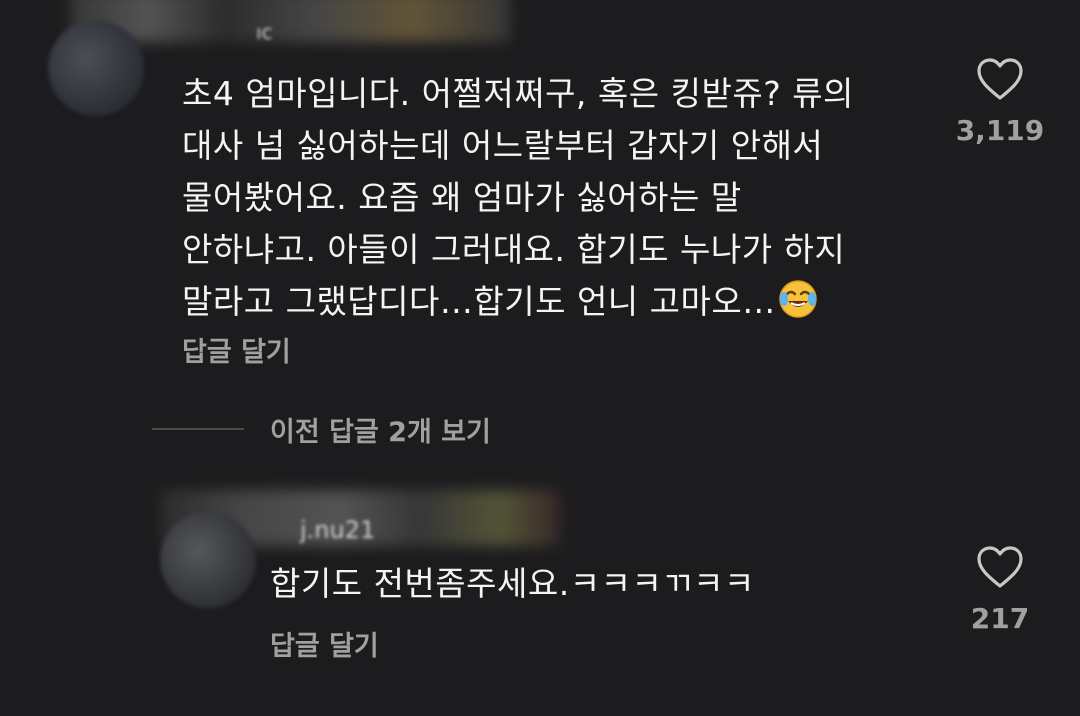 This screenshot has width=1080, height=716. I want to click on view-previous-replies-label: 이전 답글 2개 보기, so click(380, 432).